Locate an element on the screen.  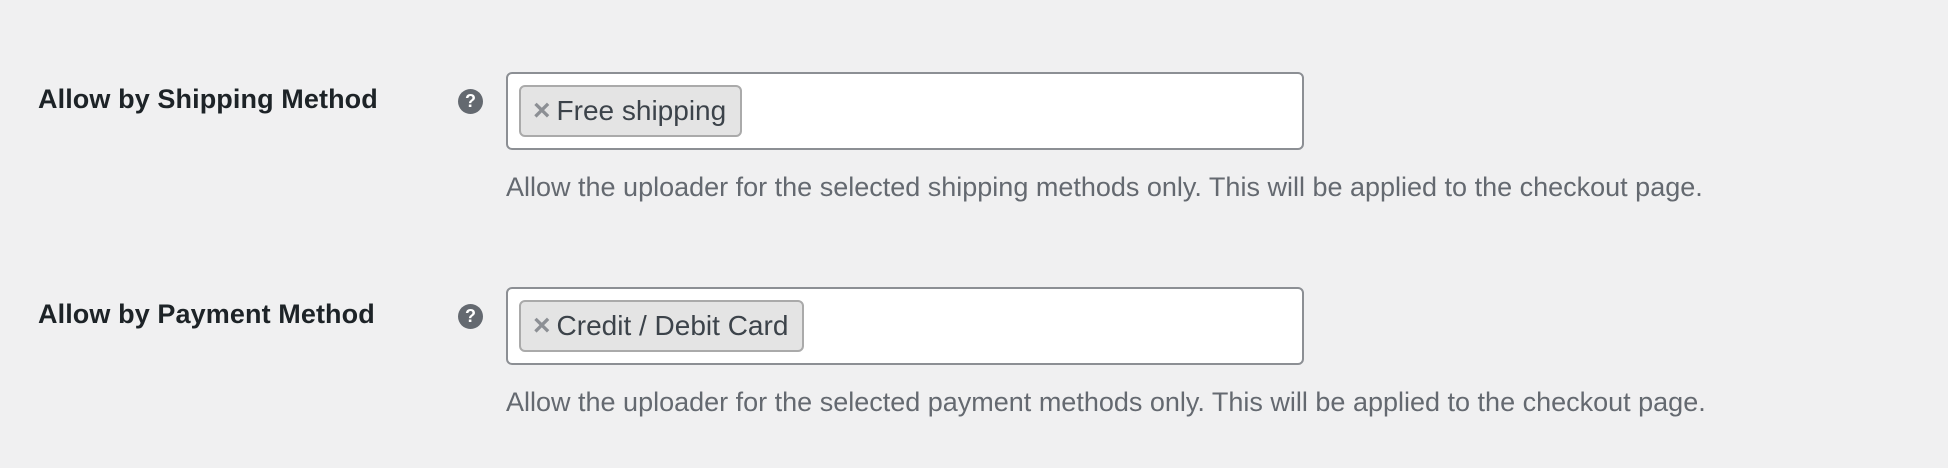
payment-method-select: × Credit / Debit Card is located at coordinates (905, 326).